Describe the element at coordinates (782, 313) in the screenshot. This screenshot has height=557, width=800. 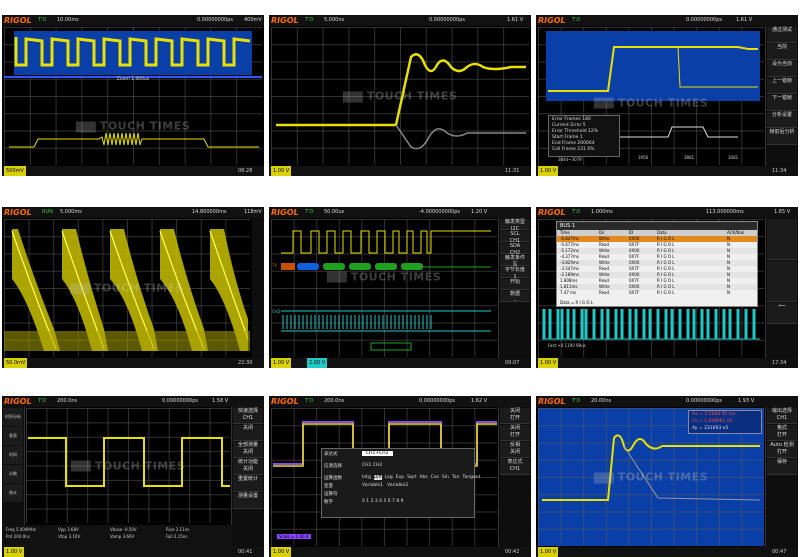
I see `back-arrow-icon: ⟸` at that location.